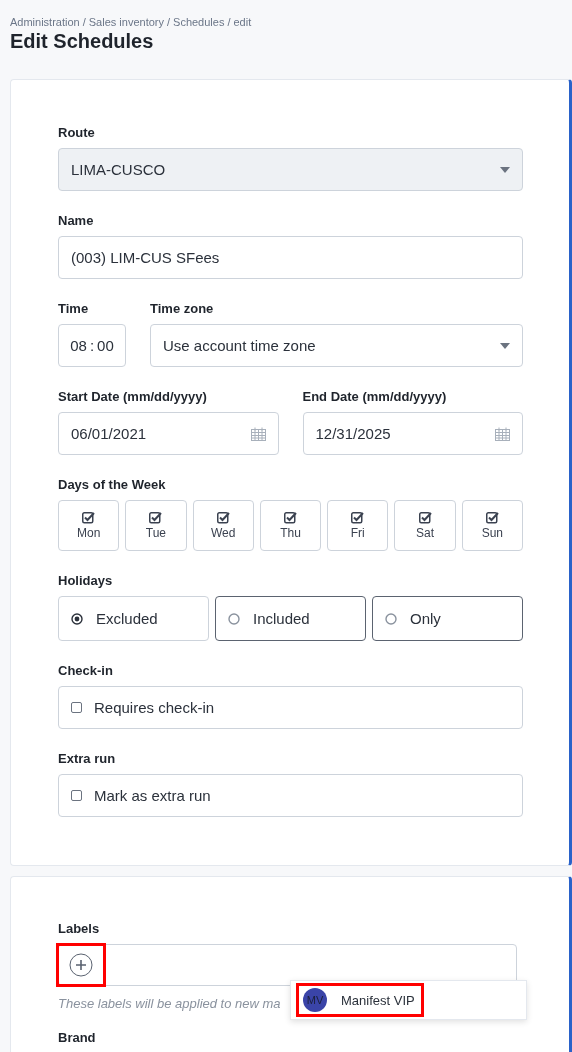 This screenshot has height=1052, width=572. Describe the element at coordinates (412, 433) in the screenshot. I see `date-field: 12/31/2025` at that location.